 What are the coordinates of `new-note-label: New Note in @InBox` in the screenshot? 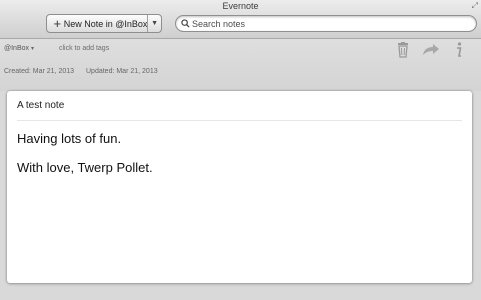 It's located at (105, 23).